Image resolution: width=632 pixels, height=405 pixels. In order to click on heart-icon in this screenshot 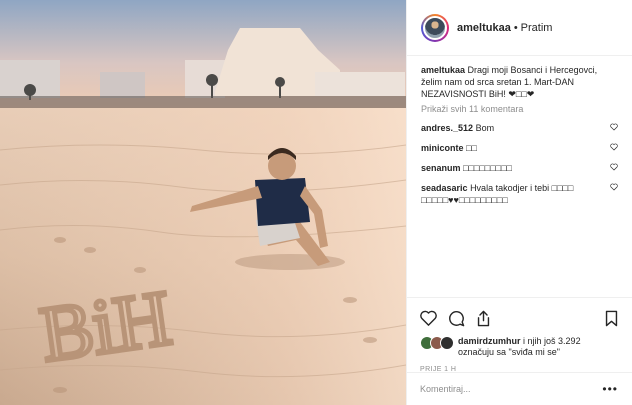, I will do `click(428, 318)`.